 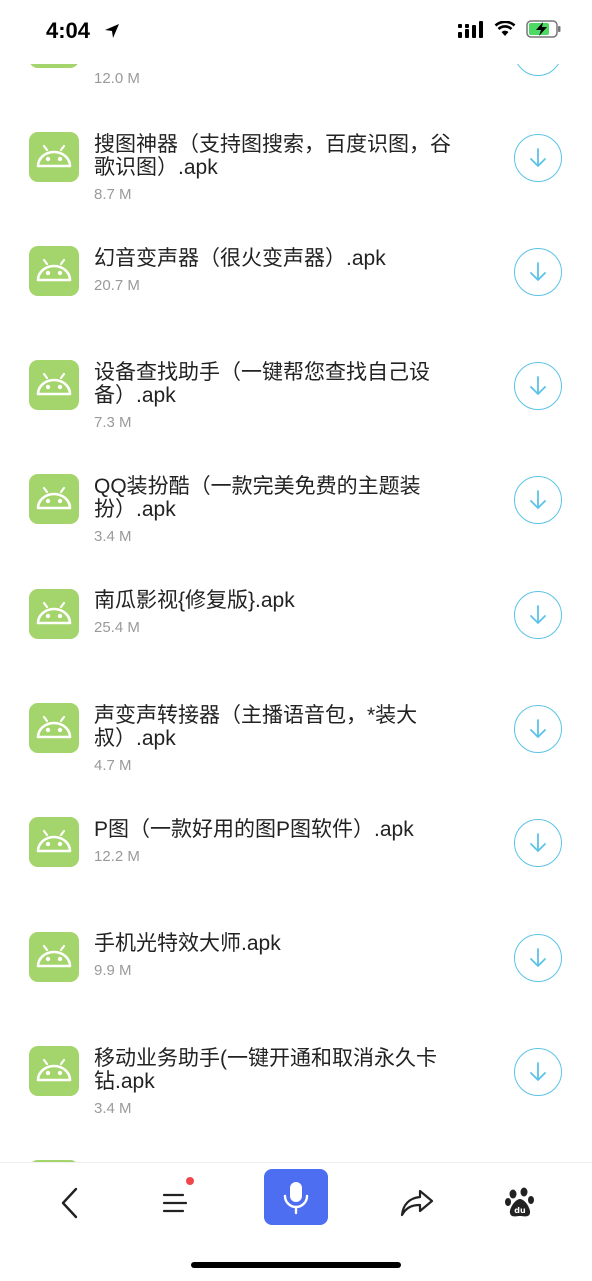 What do you see at coordinates (254, 829) in the screenshot?
I see `file-name: P图（一款好用的图P图软件）.apk` at bounding box center [254, 829].